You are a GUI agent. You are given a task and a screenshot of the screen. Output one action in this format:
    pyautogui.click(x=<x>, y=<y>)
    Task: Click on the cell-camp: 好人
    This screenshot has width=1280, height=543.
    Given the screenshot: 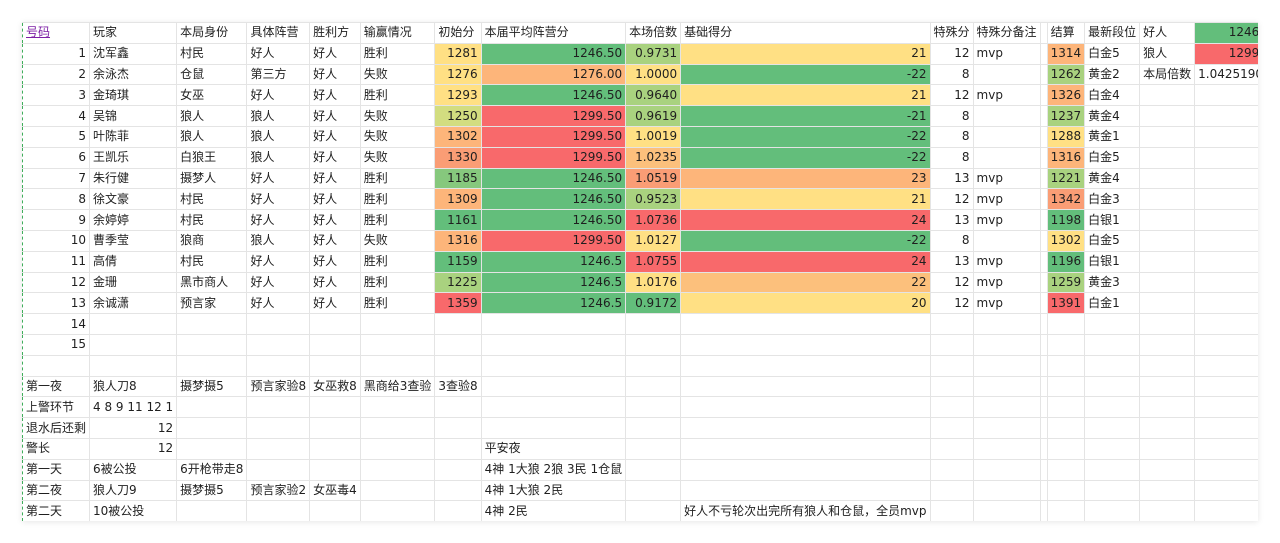 What is the action you would take?
    pyautogui.click(x=278, y=261)
    